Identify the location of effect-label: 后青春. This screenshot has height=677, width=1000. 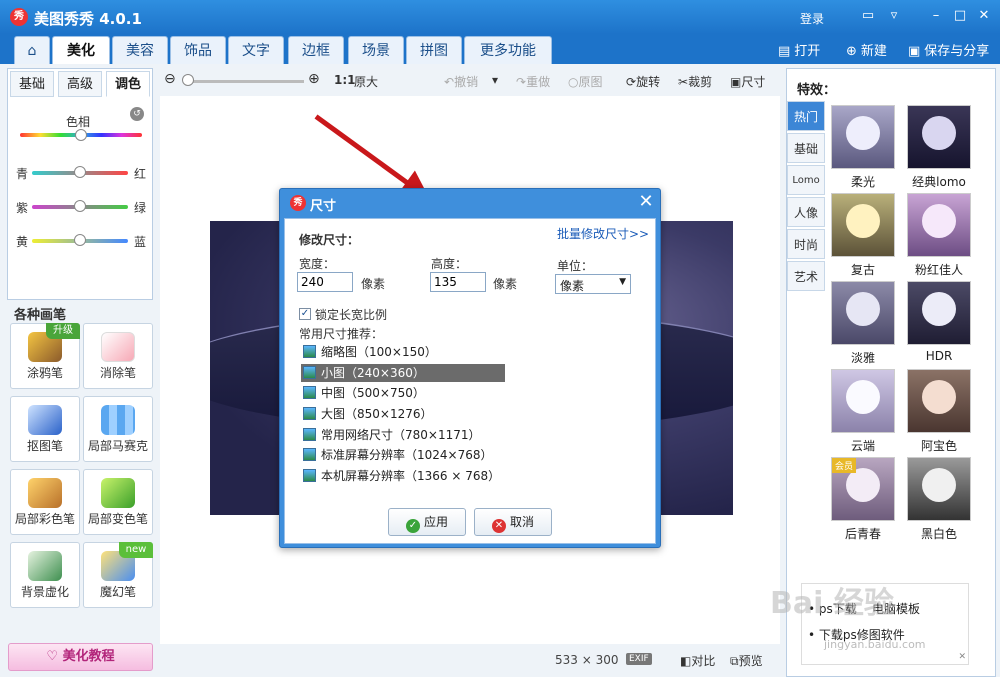
(862, 534).